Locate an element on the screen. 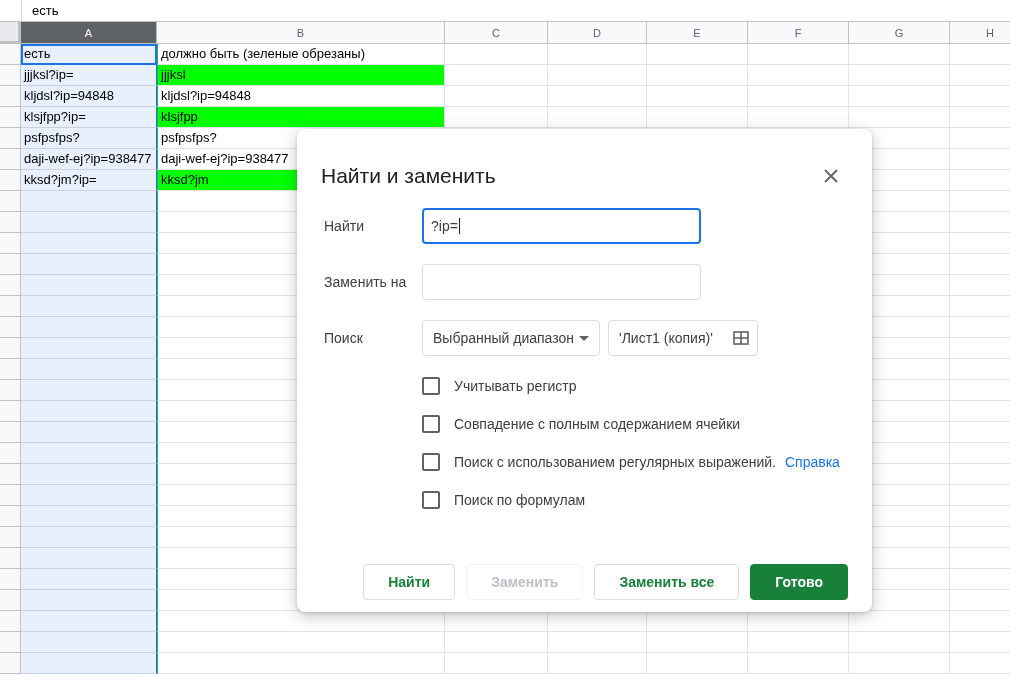 The width and height of the screenshot is (1010, 676). formula-bar-value: есть is located at coordinates (45, 10).